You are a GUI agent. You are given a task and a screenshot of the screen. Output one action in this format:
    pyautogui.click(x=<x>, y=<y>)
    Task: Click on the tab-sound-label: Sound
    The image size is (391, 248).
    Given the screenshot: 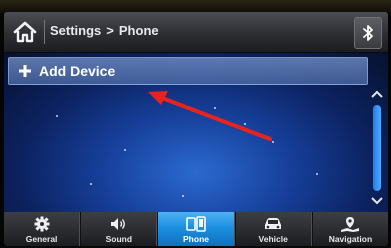 What is the action you would take?
    pyautogui.click(x=119, y=238)
    